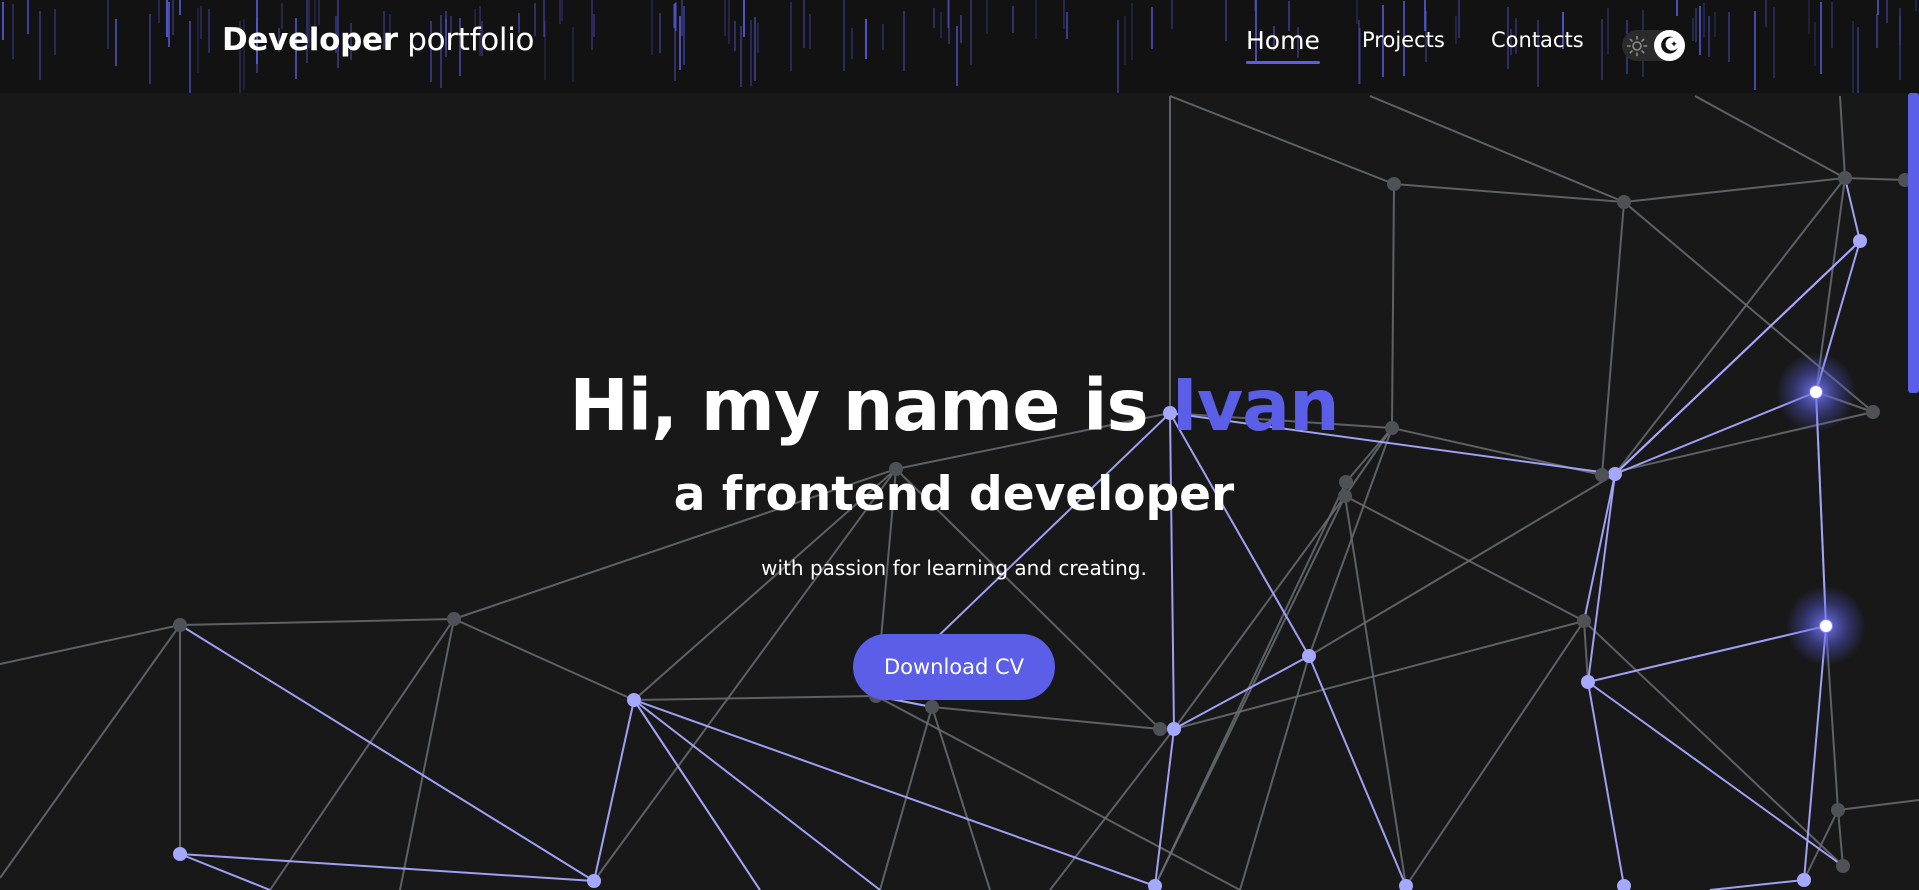 This screenshot has width=1919, height=890. What do you see at coordinates (1537, 40) in the screenshot?
I see `nav-contacts: Contacts` at bounding box center [1537, 40].